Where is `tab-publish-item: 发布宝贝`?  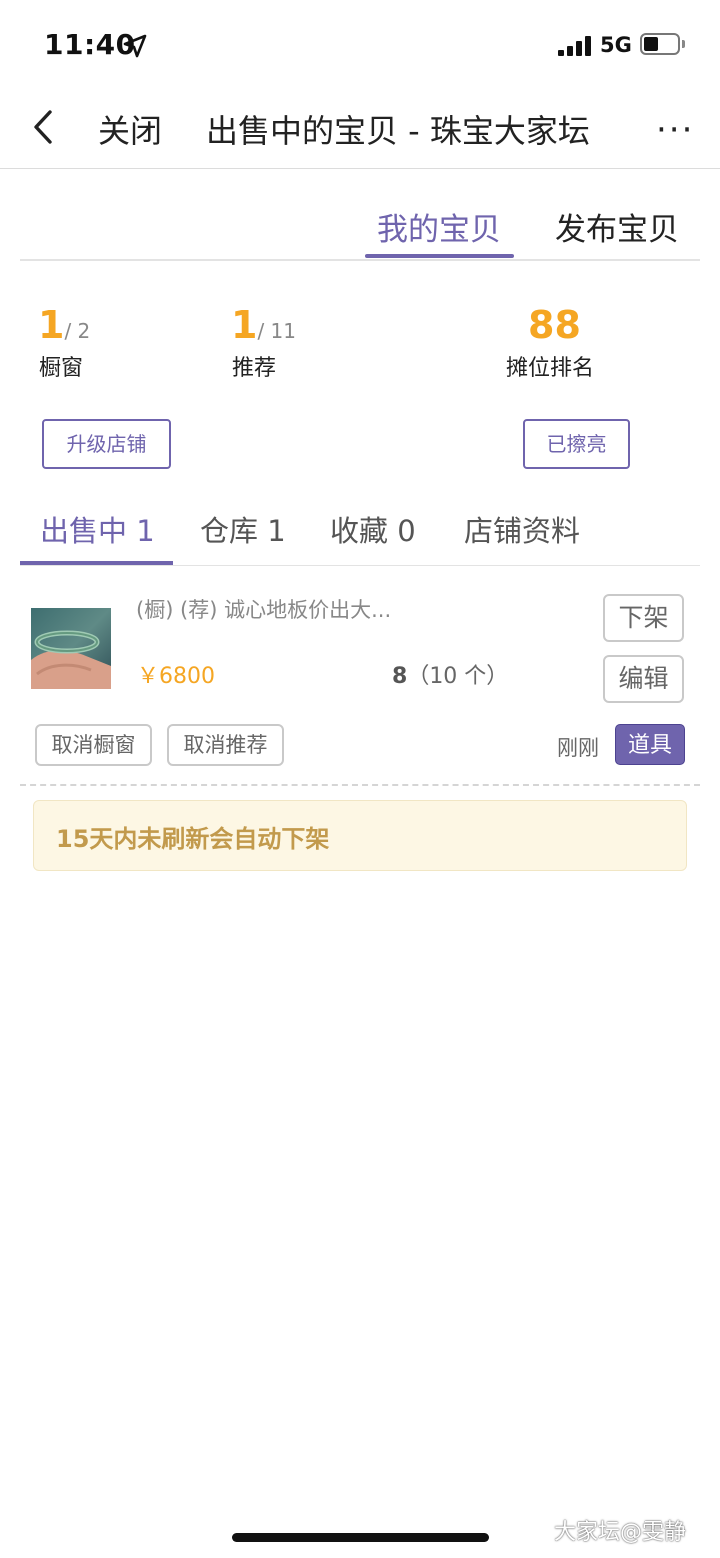
tab-publish-item: 发布宝贝 is located at coordinates (617, 226).